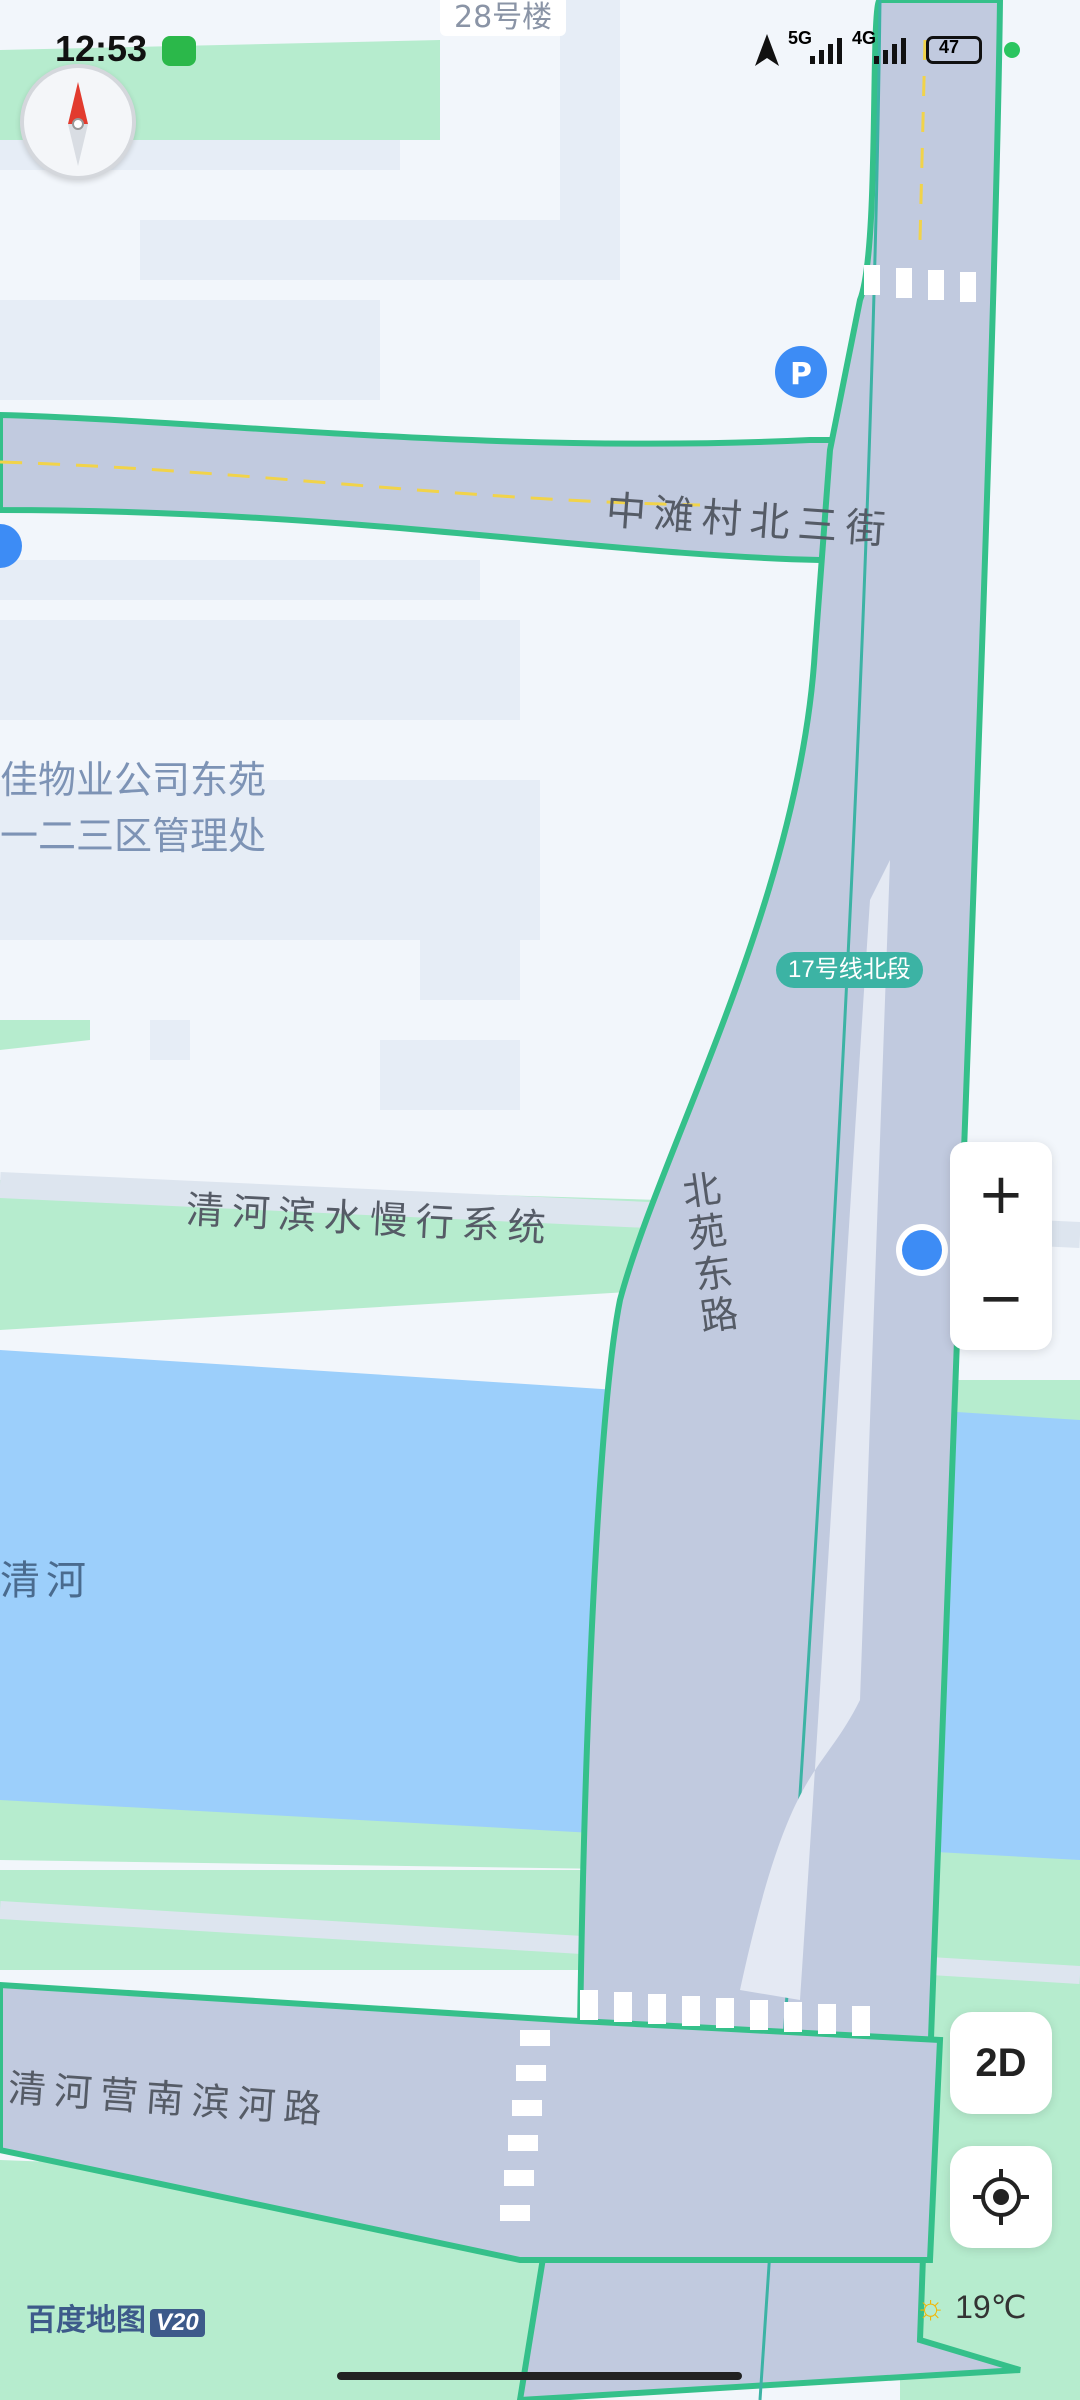 The image size is (1080, 2400). Describe the element at coordinates (922, 1250) in the screenshot. I see `current-location-marker` at that location.